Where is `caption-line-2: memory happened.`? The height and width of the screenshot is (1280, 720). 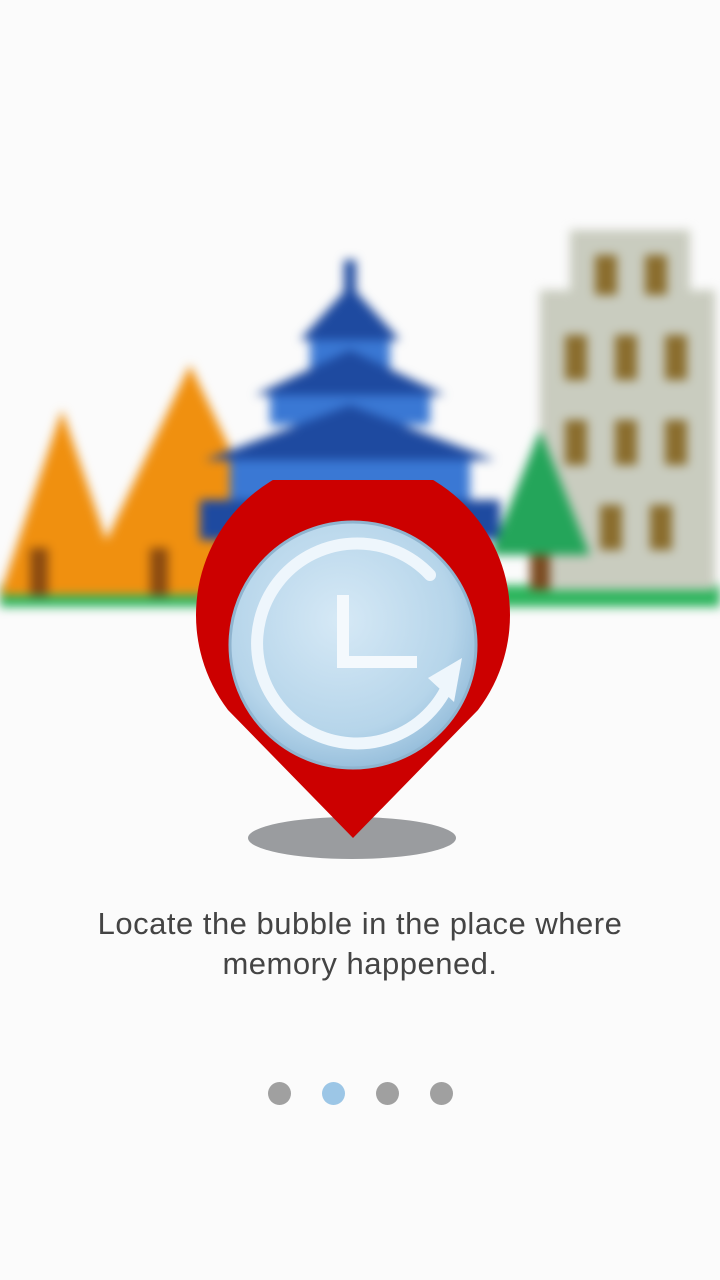
caption-line-2: memory happened. is located at coordinates (360, 963).